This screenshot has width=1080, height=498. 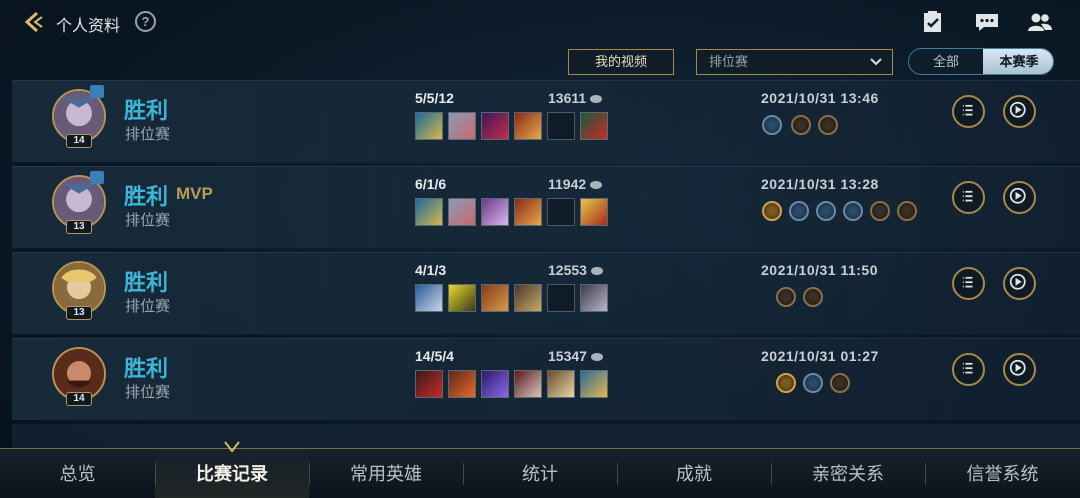 I want to click on kda: 6/1/6, so click(x=431, y=184).